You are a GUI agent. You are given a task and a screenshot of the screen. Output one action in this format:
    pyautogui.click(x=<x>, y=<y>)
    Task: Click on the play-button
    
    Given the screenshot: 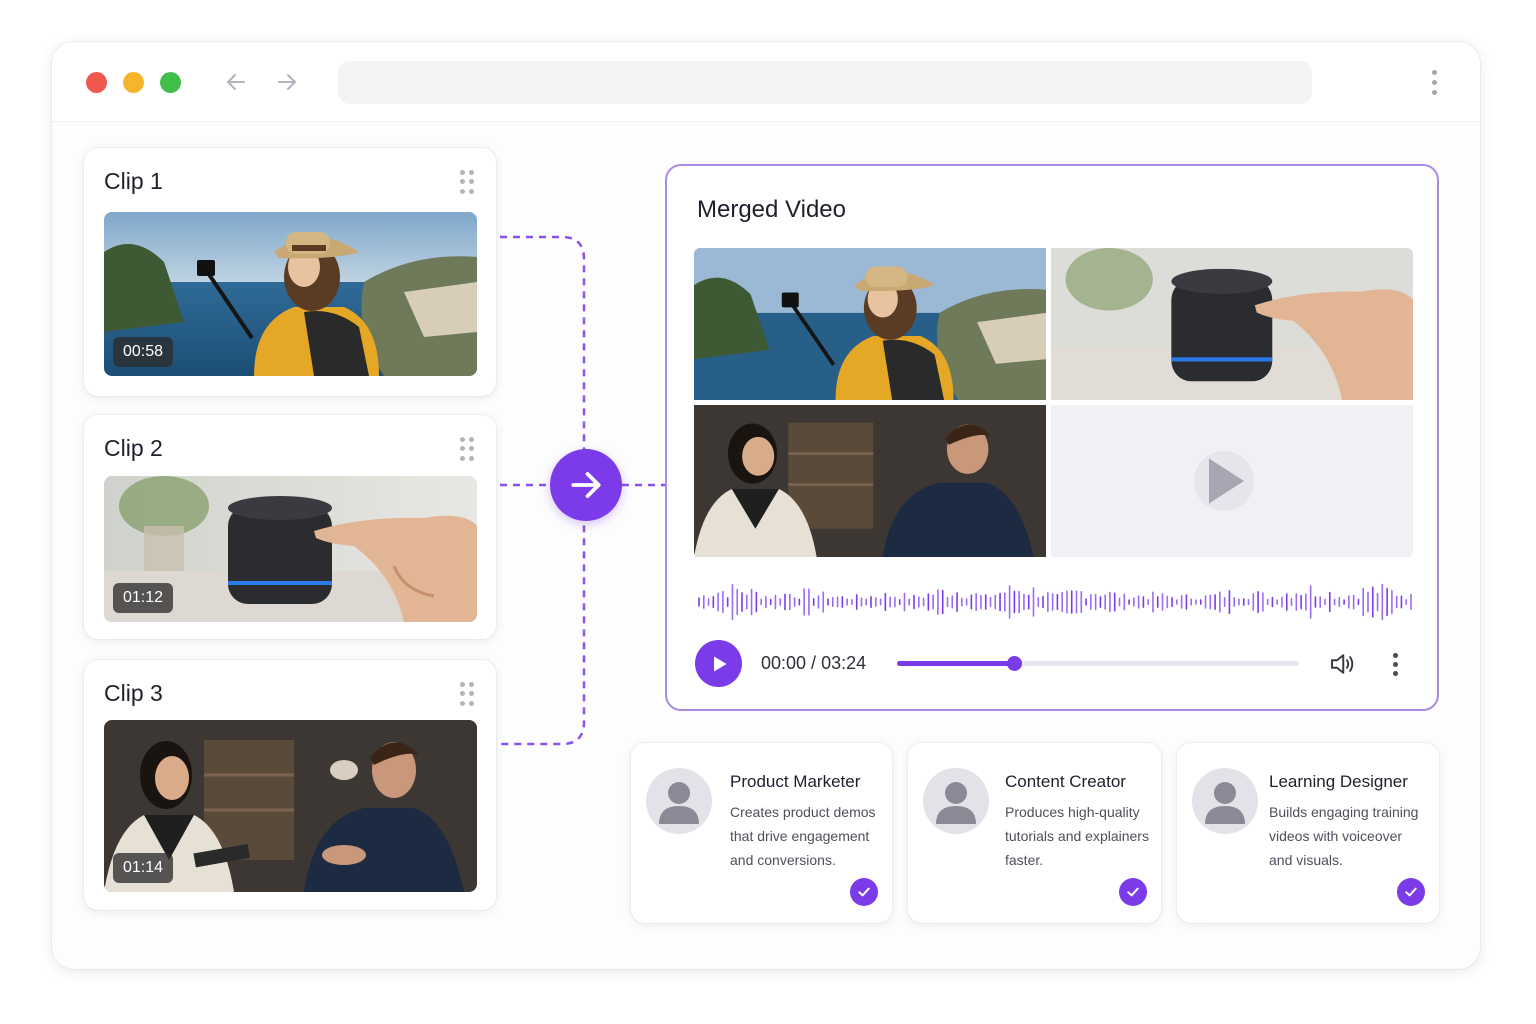 What is the action you would take?
    pyautogui.click(x=718, y=663)
    